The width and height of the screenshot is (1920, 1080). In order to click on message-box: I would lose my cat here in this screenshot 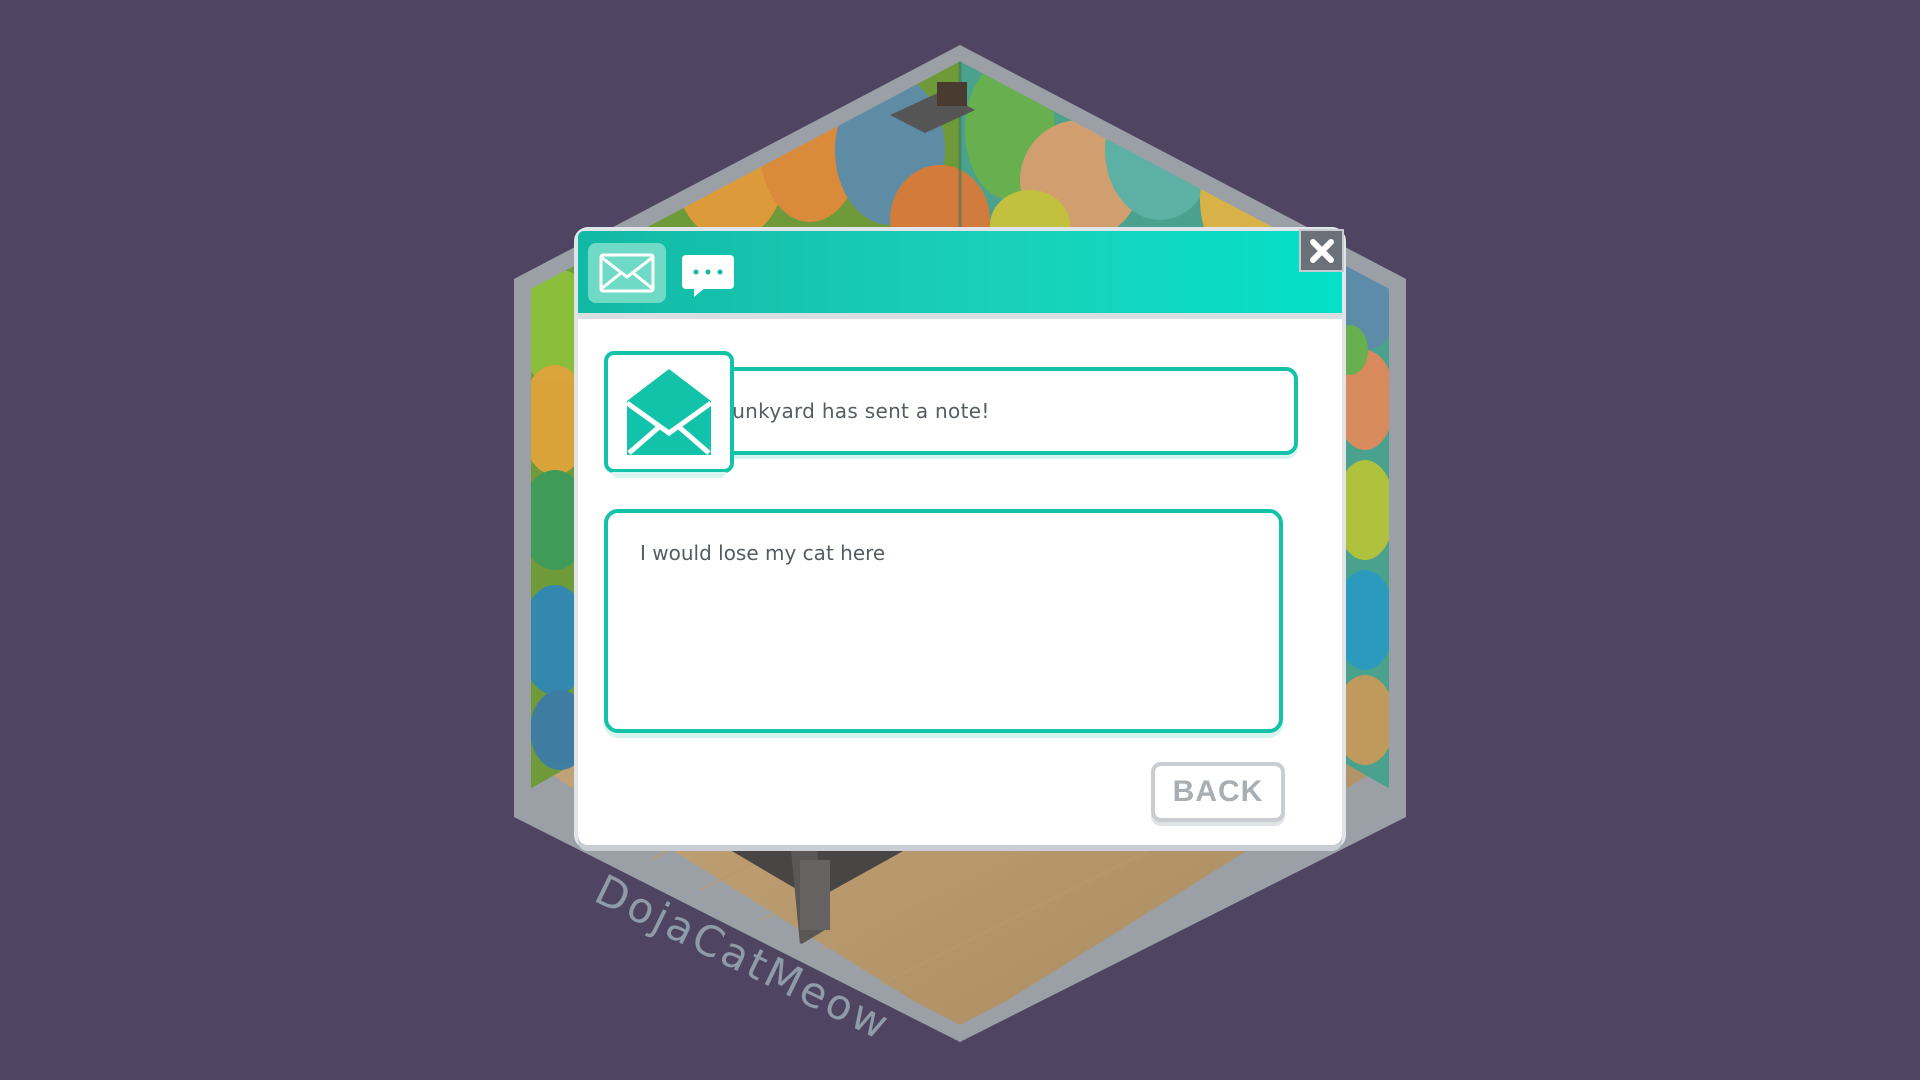, I will do `click(943, 621)`.